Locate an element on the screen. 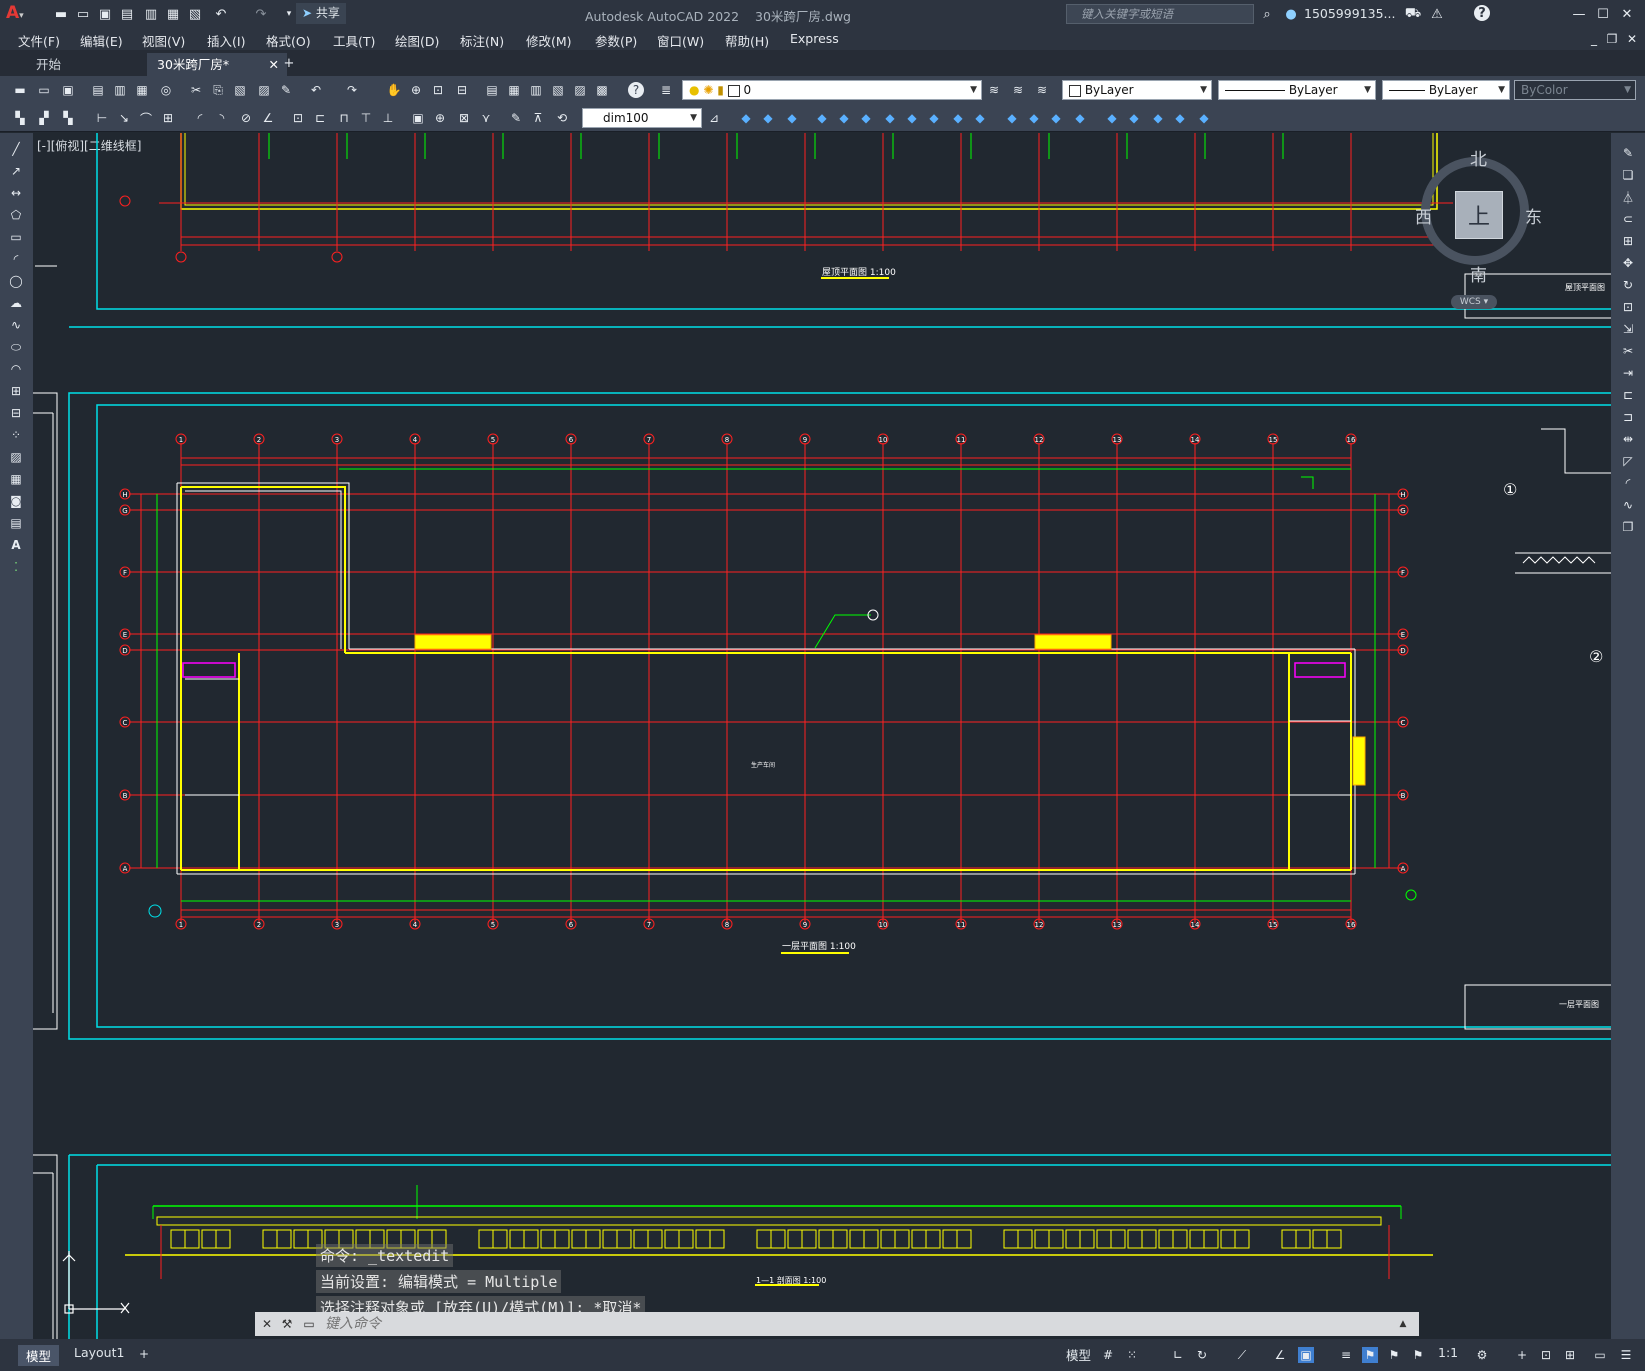 The height and width of the screenshot is (1371, 1645). modify-copy-icon: ◆ is located at coordinates (768, 118).